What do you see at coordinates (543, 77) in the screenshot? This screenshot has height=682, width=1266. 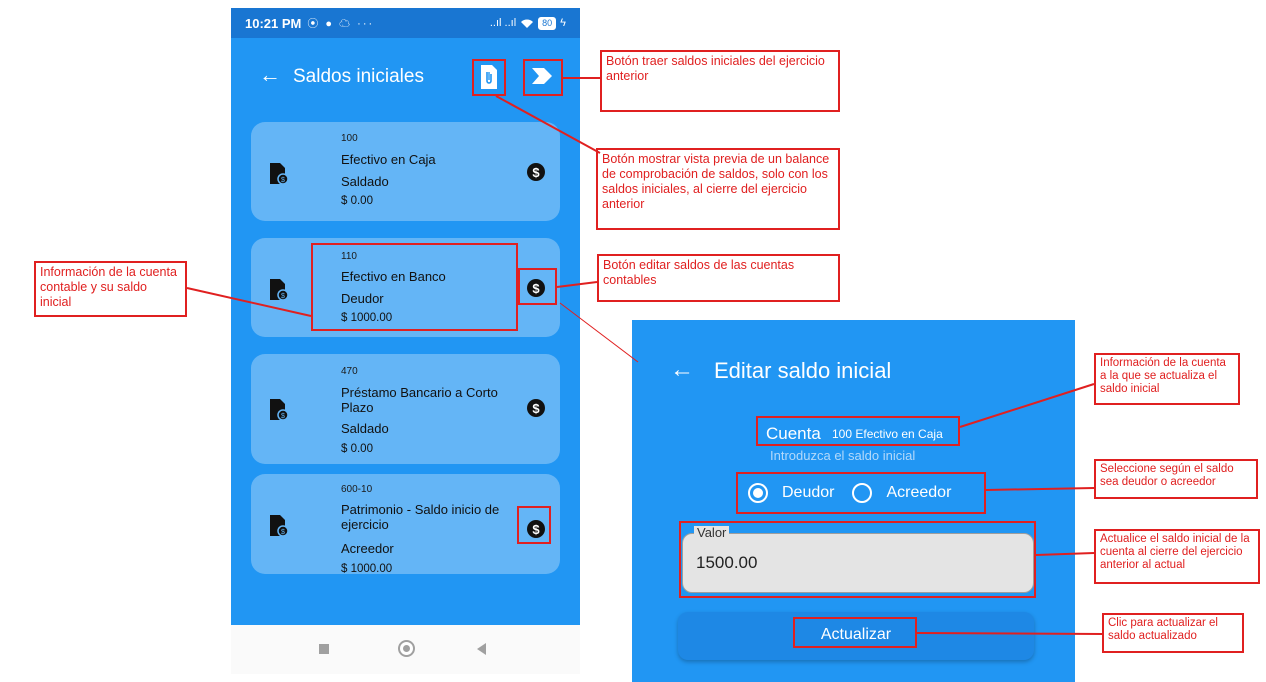 I see `highlight-import-button` at bounding box center [543, 77].